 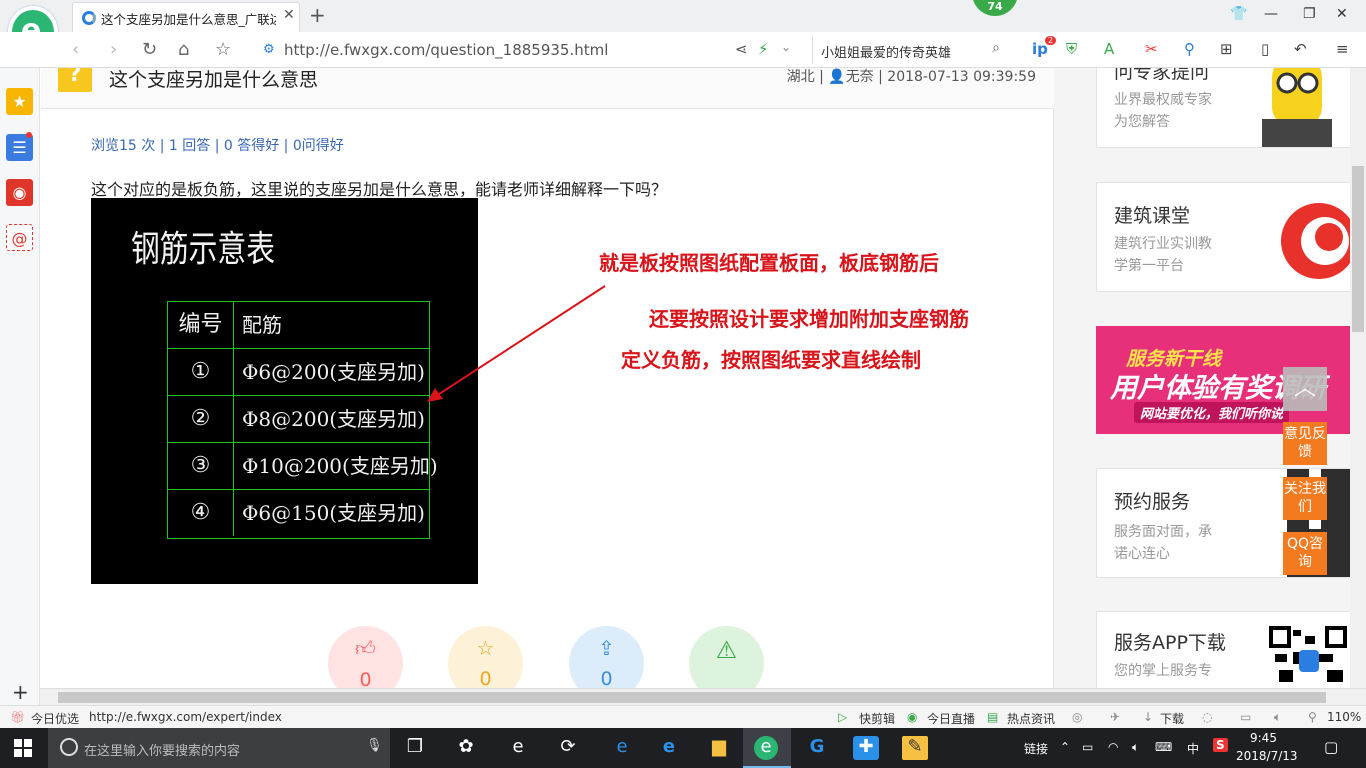 What do you see at coordinates (19, 101) in the screenshot?
I see `favorites-icon: ★` at bounding box center [19, 101].